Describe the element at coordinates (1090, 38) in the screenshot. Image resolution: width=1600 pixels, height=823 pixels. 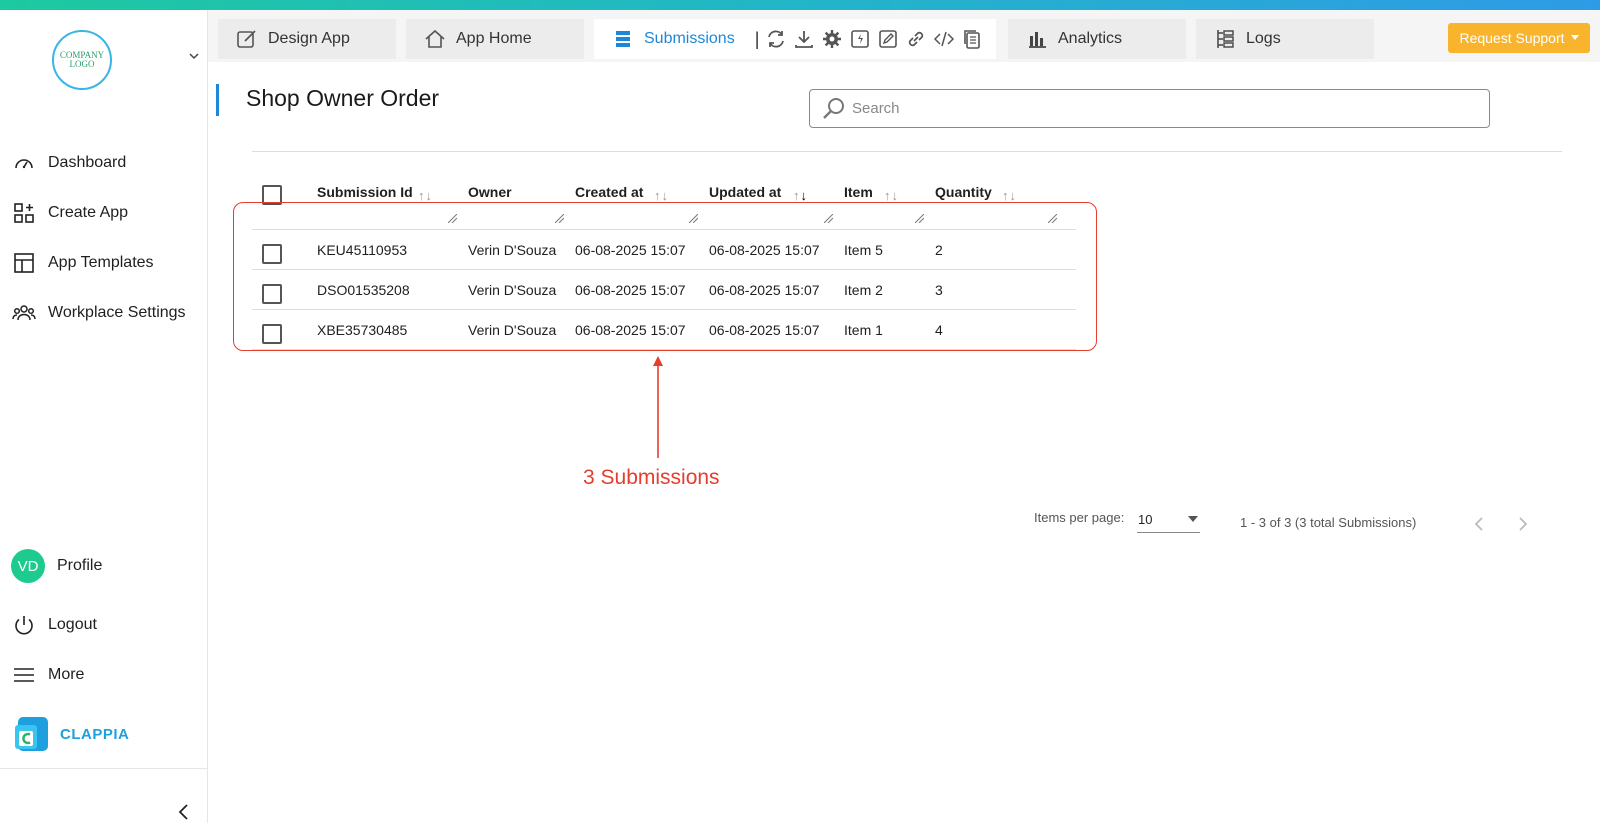
I see `tab-label: Analytics` at that location.